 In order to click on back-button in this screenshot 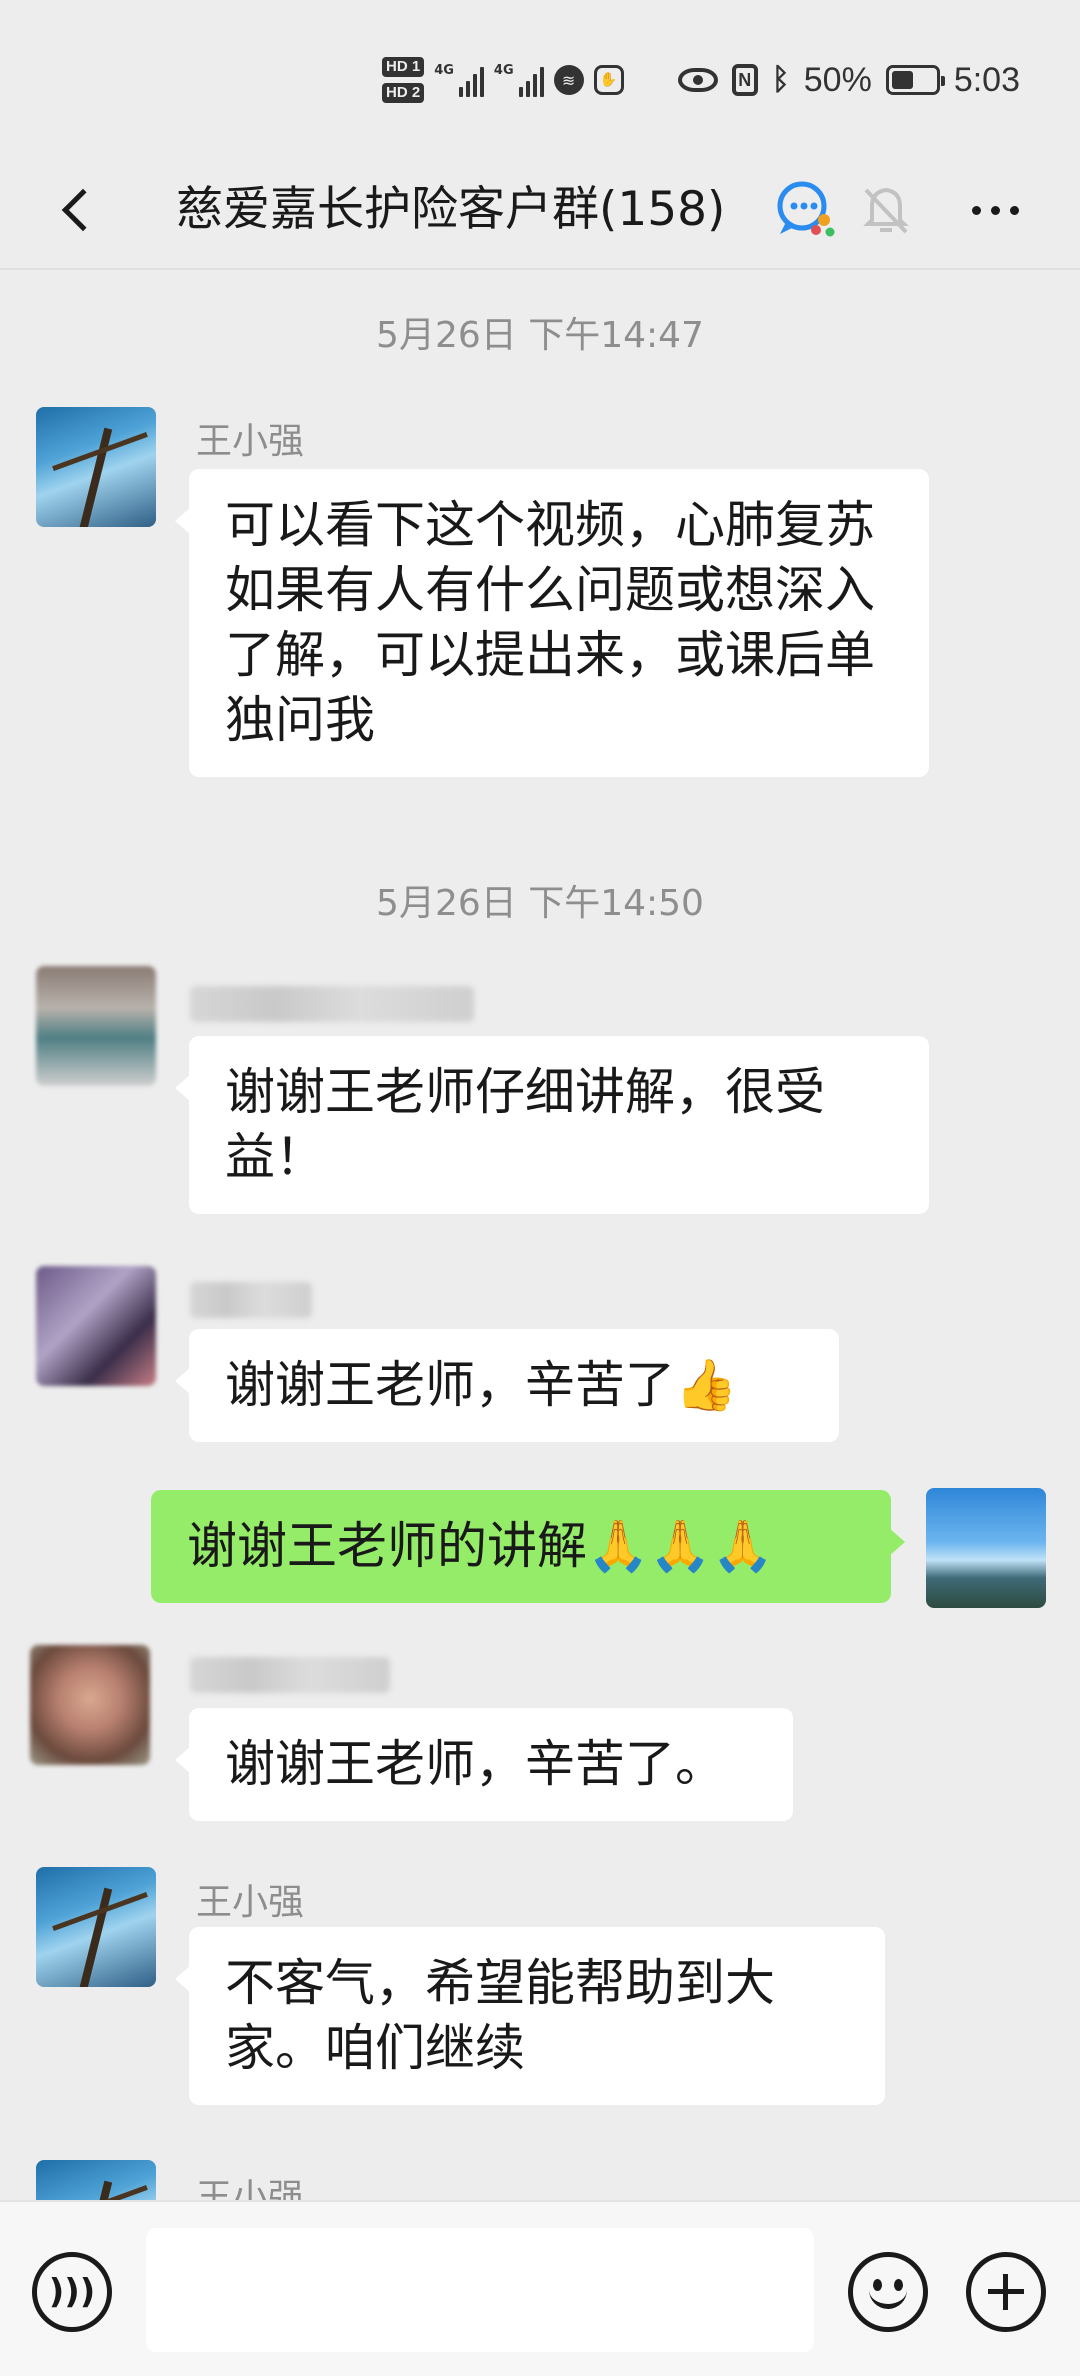, I will do `click(76, 210)`.